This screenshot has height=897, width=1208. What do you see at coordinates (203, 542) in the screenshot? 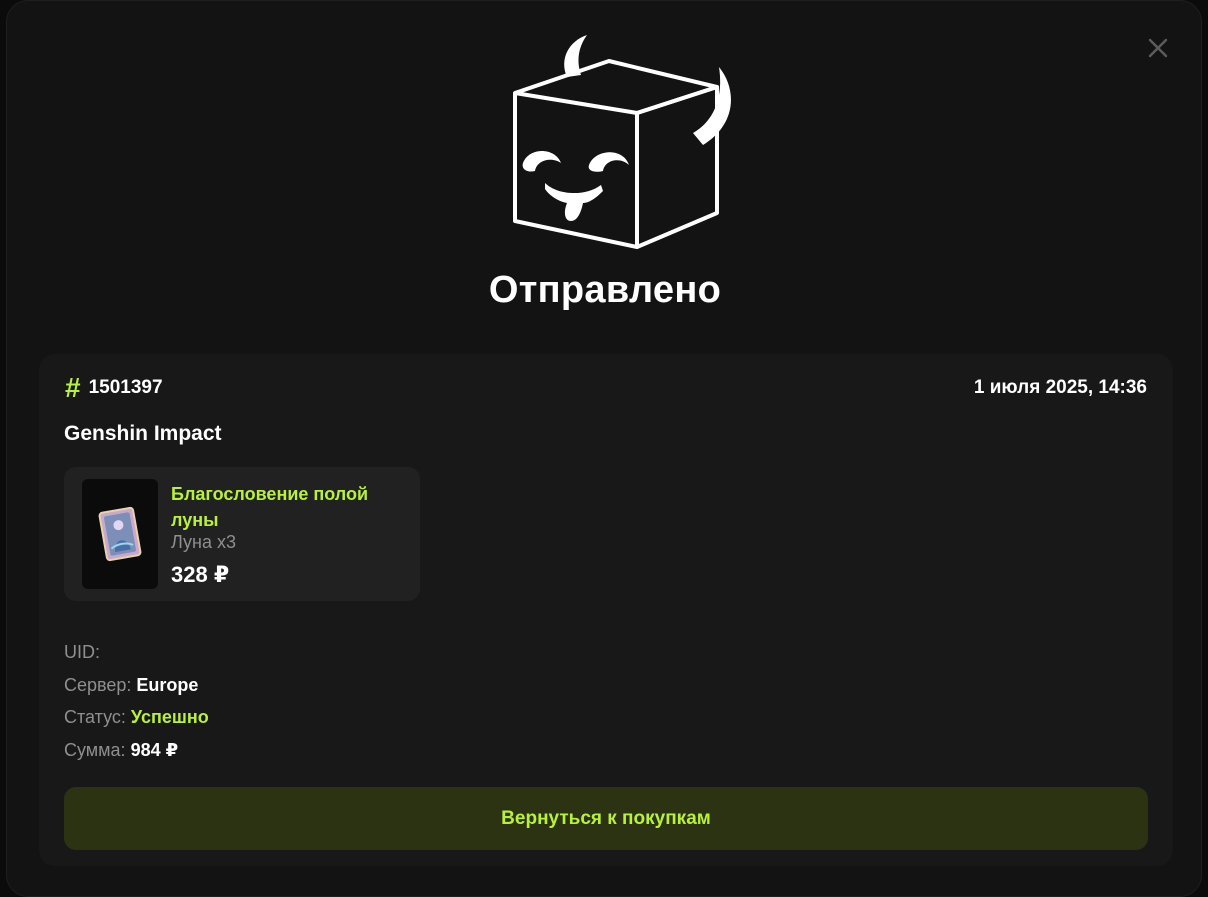
I see `product-quantity: Луна x3` at bounding box center [203, 542].